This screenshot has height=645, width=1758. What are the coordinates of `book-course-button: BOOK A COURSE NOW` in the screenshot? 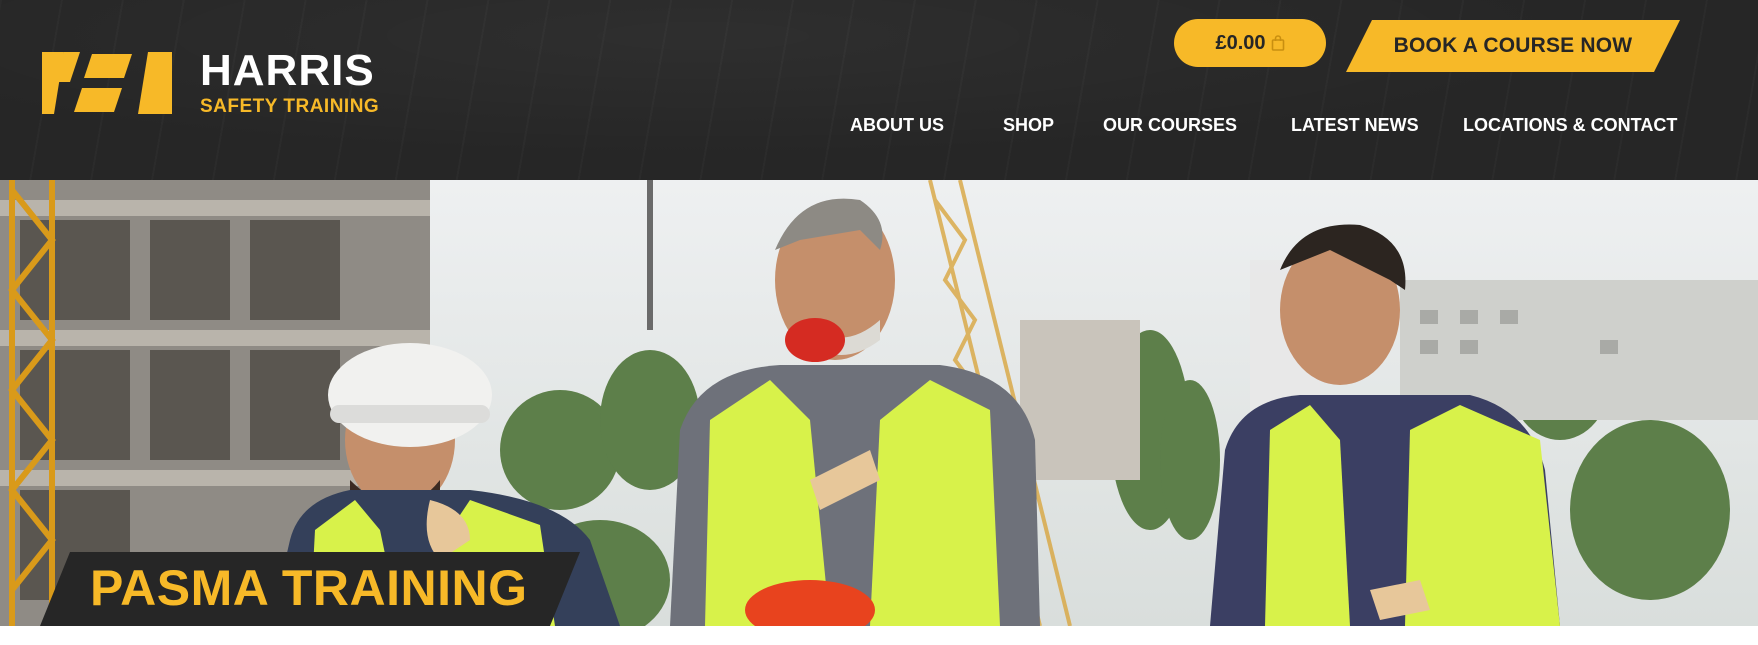 It's located at (1513, 46).